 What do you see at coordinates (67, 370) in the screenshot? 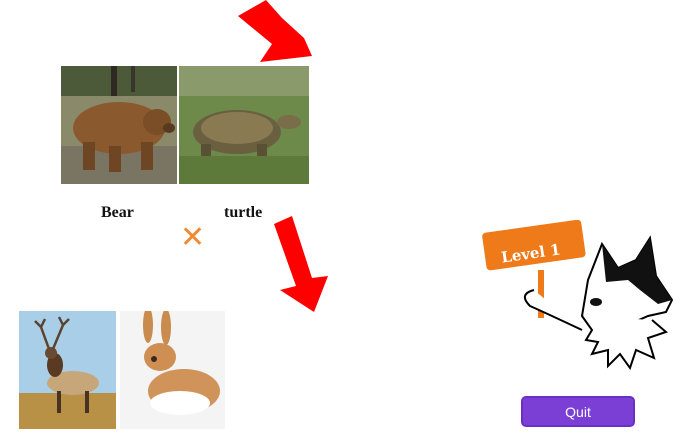
I see `elk-photo` at bounding box center [67, 370].